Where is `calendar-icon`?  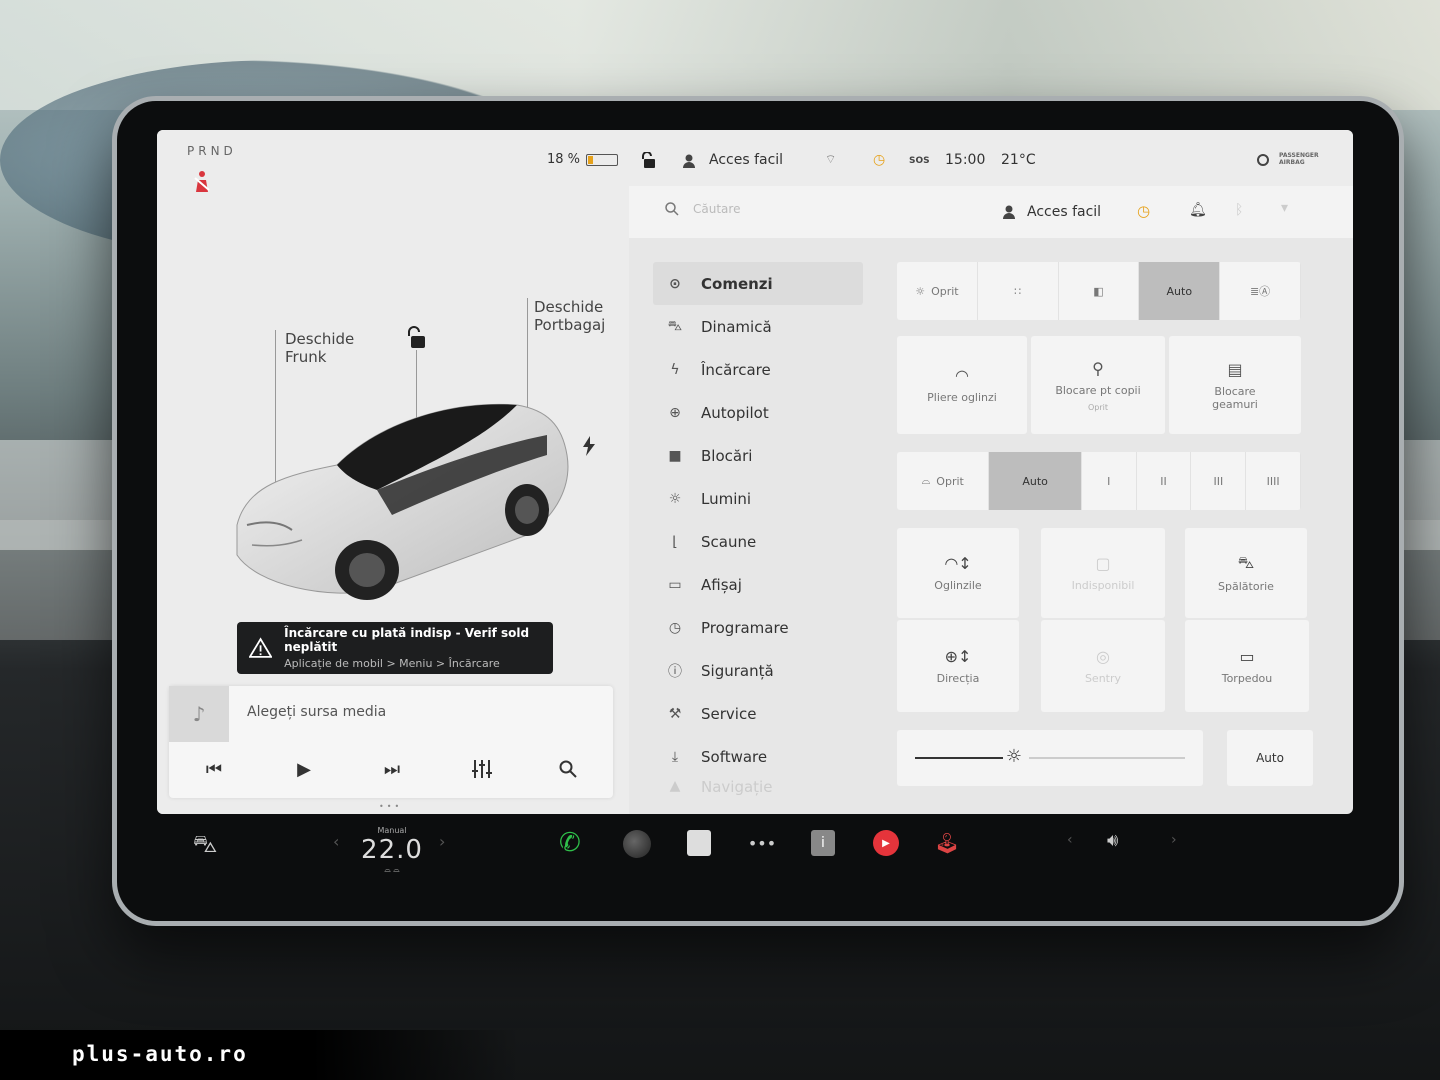
calendar-icon is located at coordinates (699, 843).